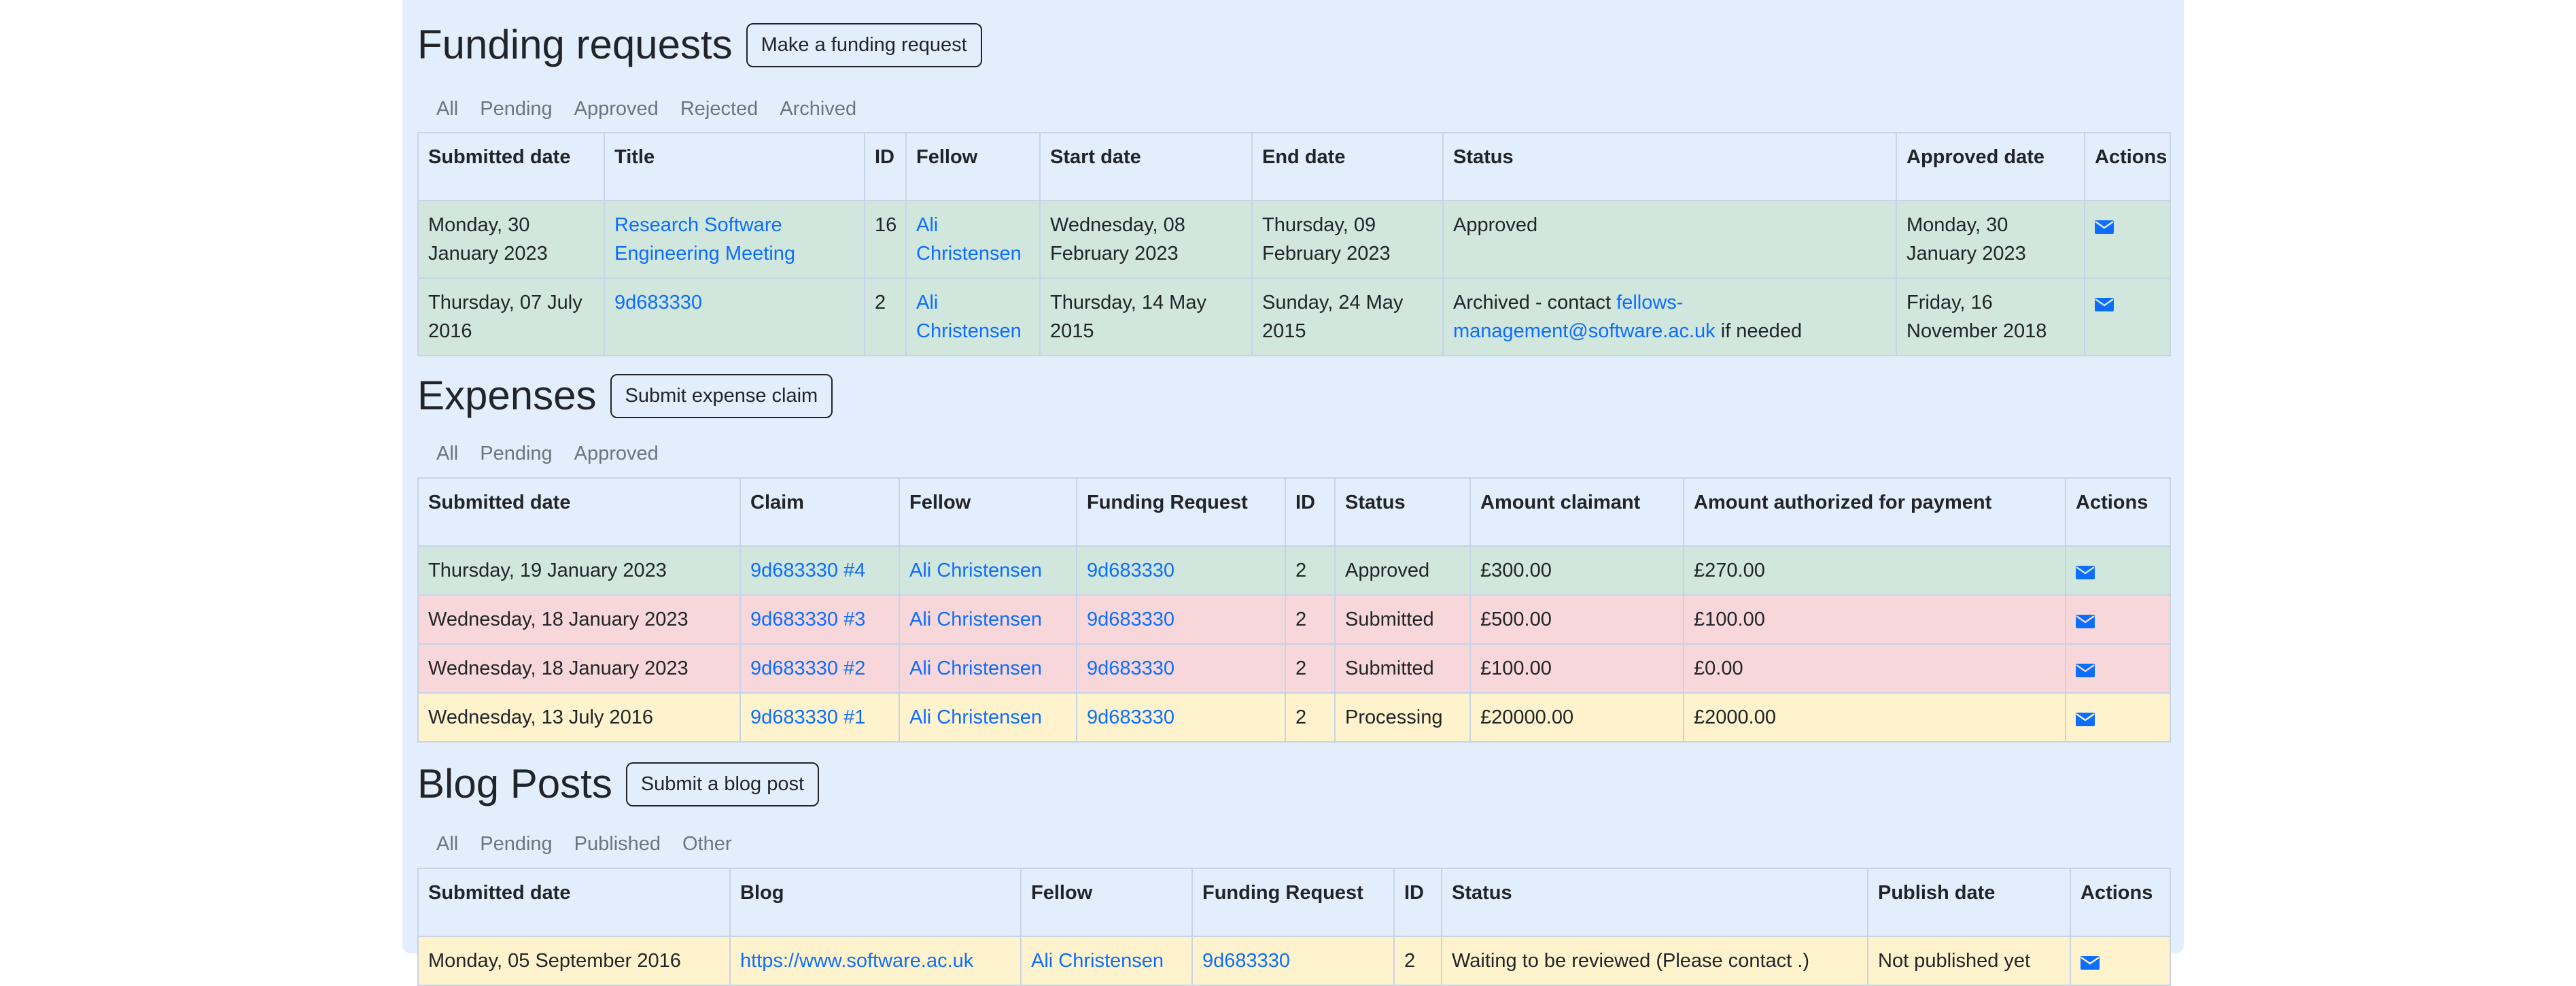 This screenshot has height=986, width=2576. Describe the element at coordinates (734, 167) in the screenshot. I see `column-header: Title` at that location.